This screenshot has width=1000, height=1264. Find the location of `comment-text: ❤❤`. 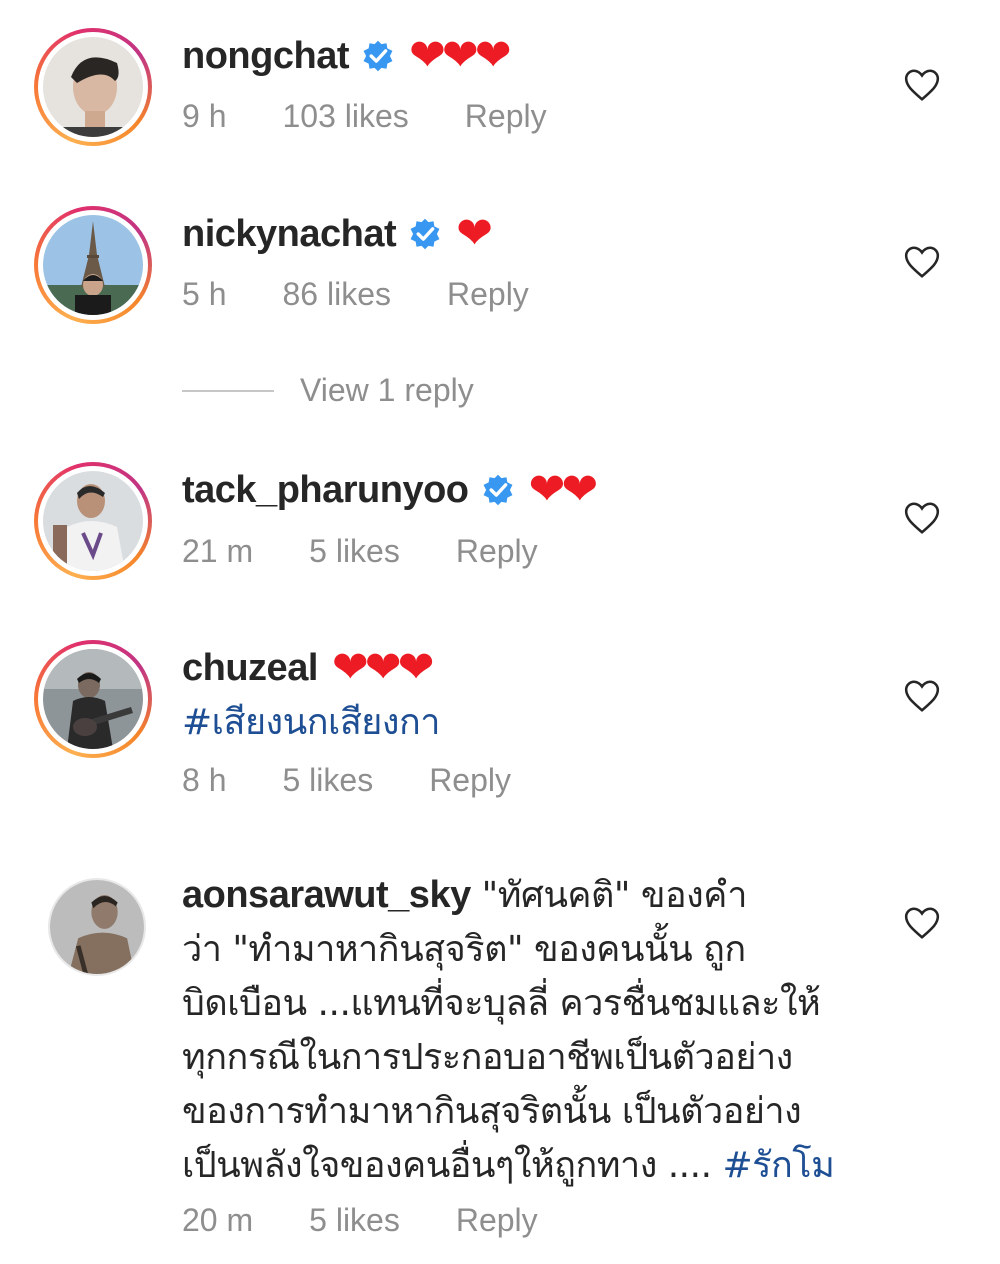

comment-text: ❤❤ is located at coordinates (563, 489).